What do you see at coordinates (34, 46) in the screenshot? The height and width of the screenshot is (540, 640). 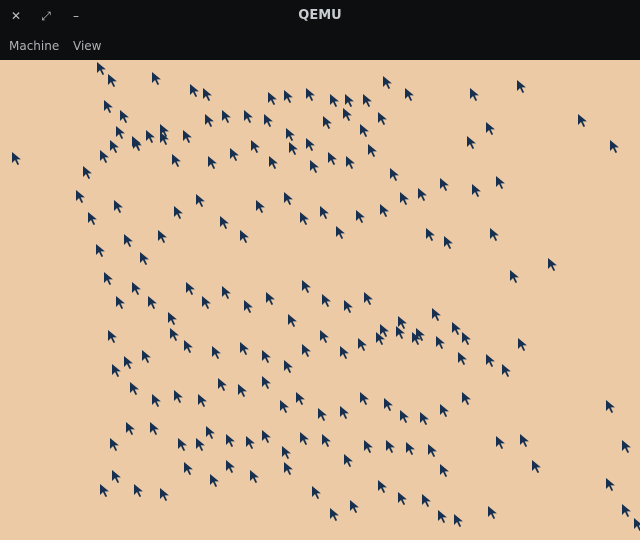 I see `menu-machine: Machine` at bounding box center [34, 46].